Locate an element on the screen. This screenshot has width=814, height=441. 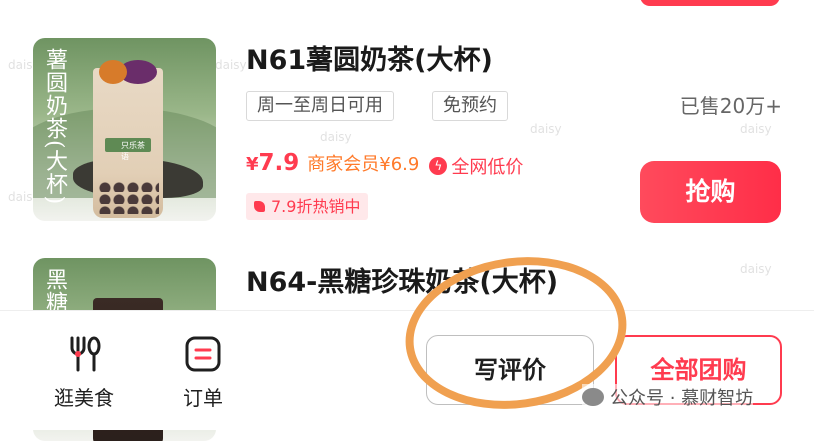
footer-watermark: 公众号 · 慕财智坊 is located at coordinates (668, 397).